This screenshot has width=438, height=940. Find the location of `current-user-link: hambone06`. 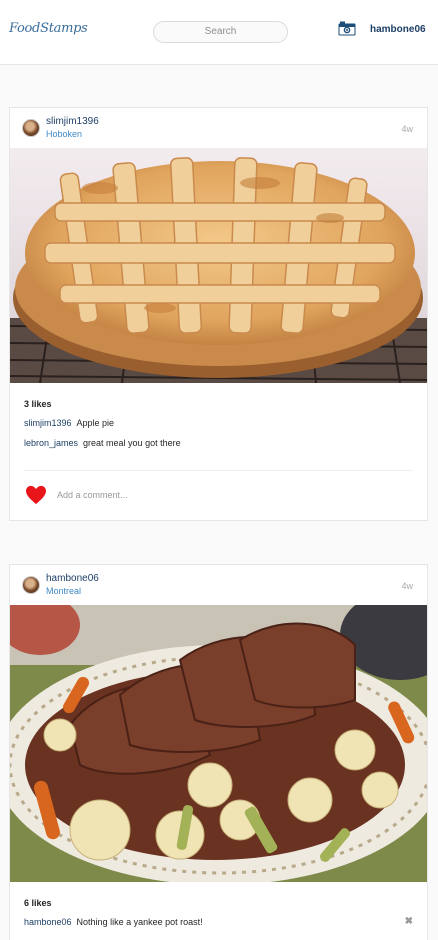

current-user-link: hambone06 is located at coordinates (398, 29).